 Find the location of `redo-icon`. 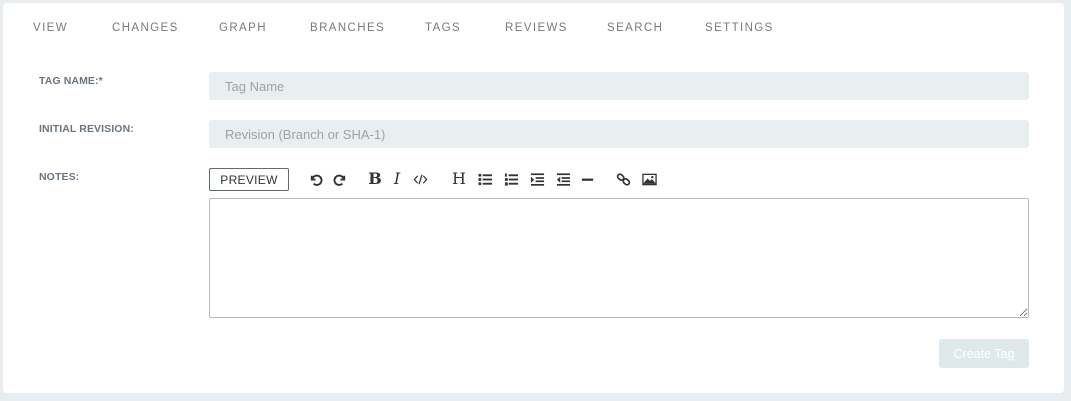

redo-icon is located at coordinates (340, 179).